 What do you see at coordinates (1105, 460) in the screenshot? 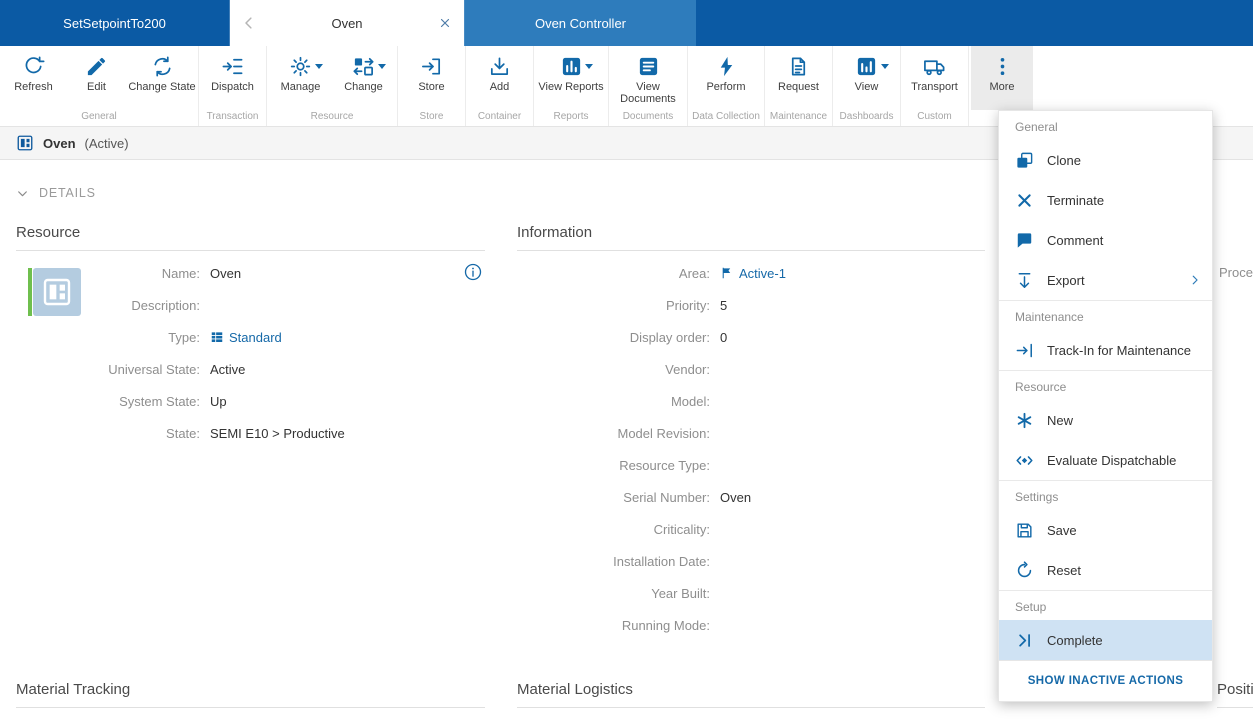
I see `menu-item-evaluate-dispatchable: Evaluate Dispatchable` at bounding box center [1105, 460].